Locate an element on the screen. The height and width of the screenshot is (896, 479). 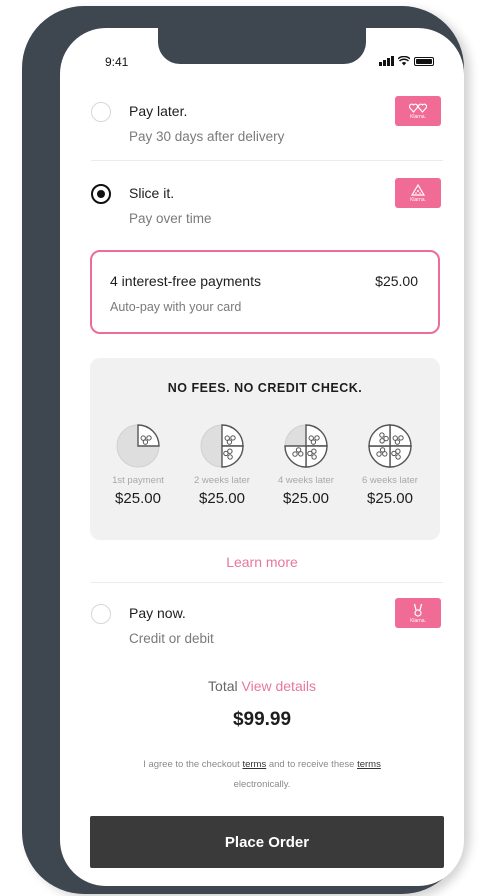
step-label: 1st payment is located at coordinates (138, 480).